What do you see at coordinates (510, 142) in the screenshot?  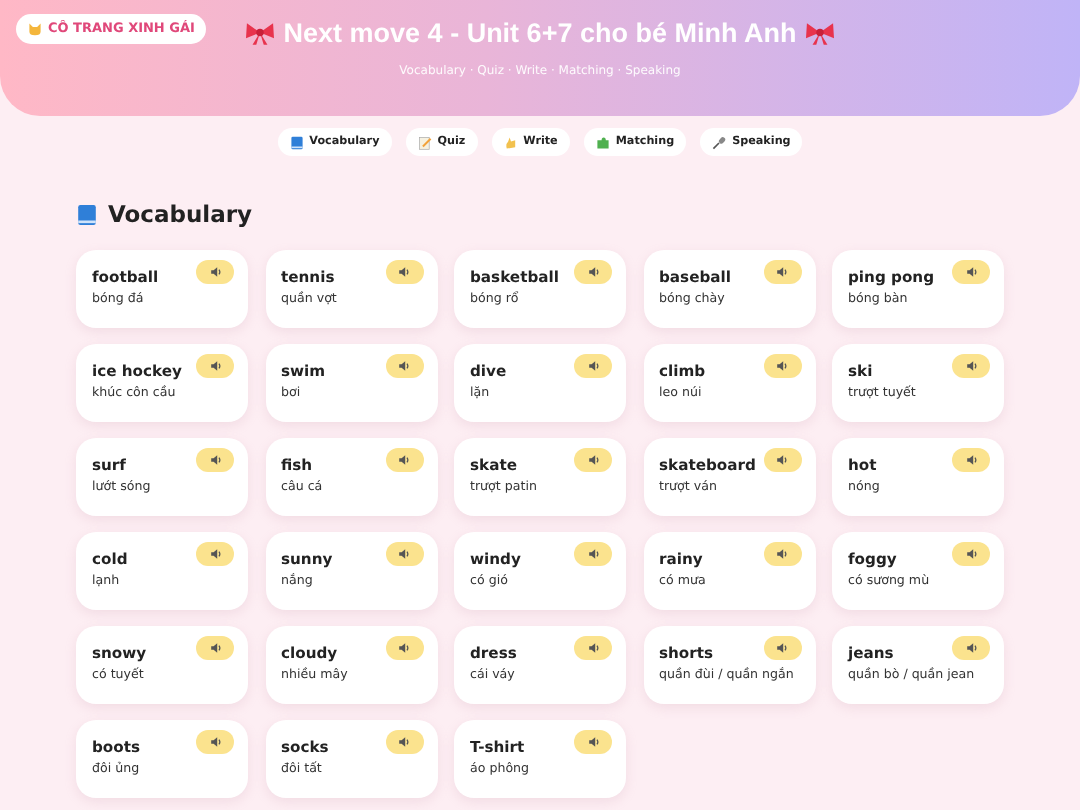 I see `hand-icon` at bounding box center [510, 142].